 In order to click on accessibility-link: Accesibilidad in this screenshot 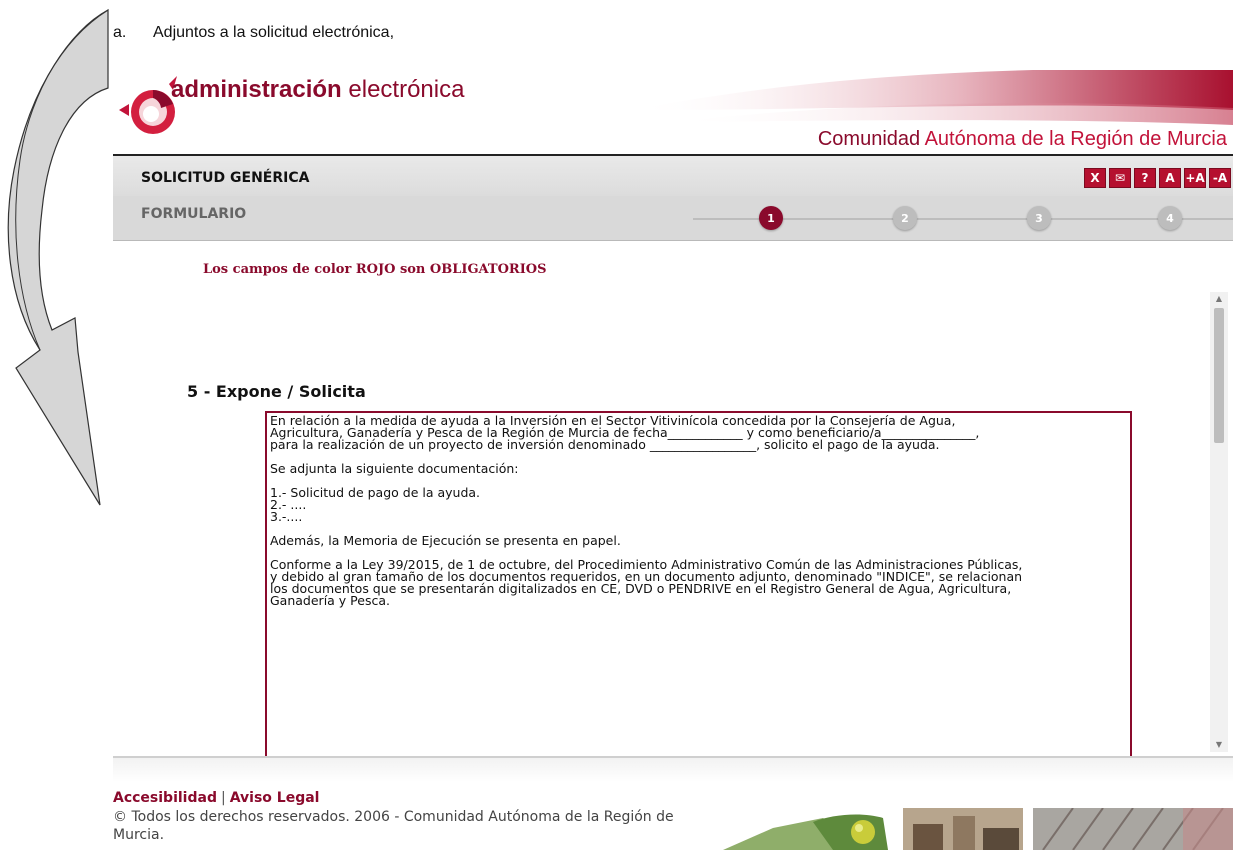, I will do `click(165, 798)`.